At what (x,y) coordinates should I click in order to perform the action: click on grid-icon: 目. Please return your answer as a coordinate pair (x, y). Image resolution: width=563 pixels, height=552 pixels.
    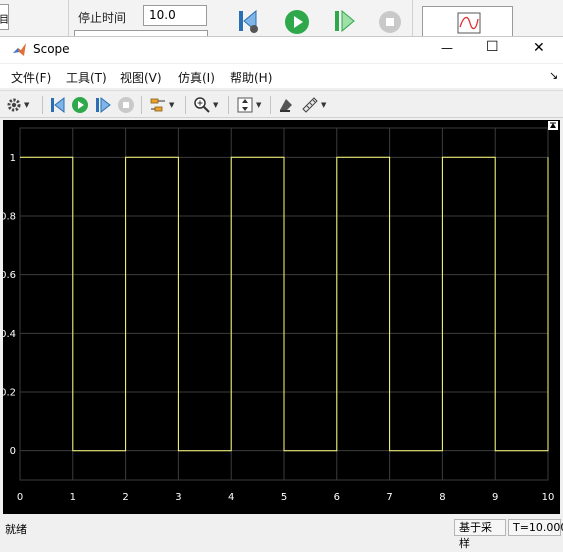
    Looking at the image, I should click on (4, 20).